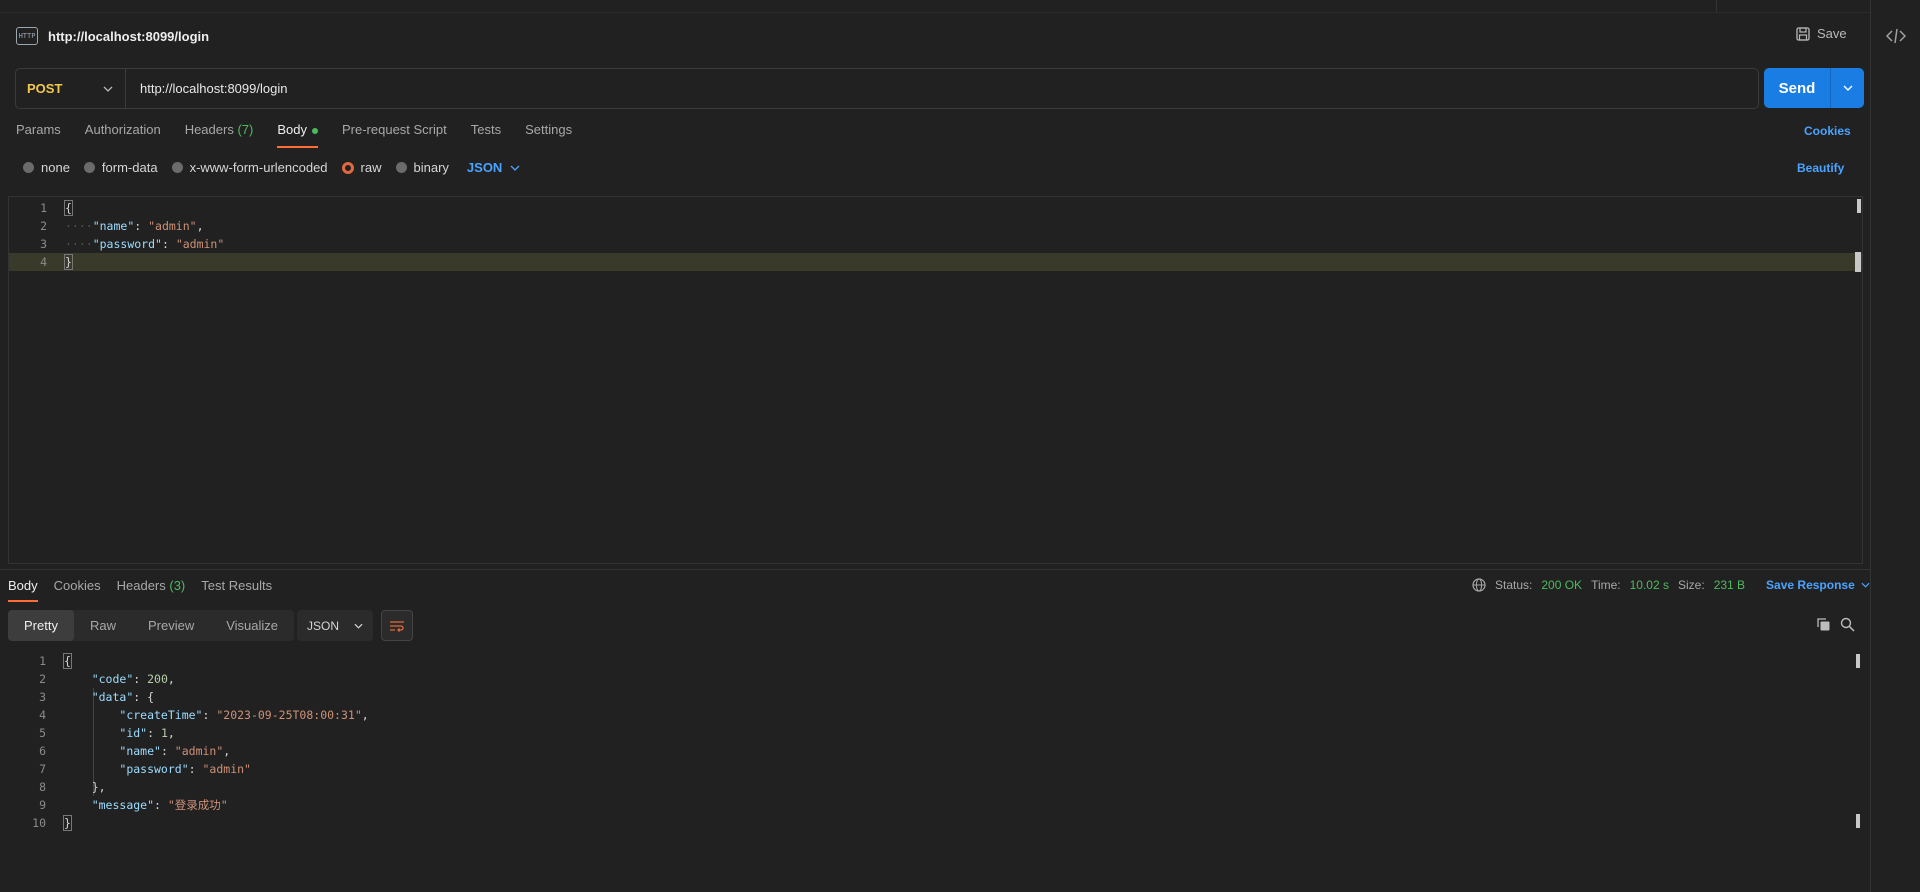  What do you see at coordinates (145, 244) in the screenshot?
I see `line-text: ····"password": "admin"` at bounding box center [145, 244].